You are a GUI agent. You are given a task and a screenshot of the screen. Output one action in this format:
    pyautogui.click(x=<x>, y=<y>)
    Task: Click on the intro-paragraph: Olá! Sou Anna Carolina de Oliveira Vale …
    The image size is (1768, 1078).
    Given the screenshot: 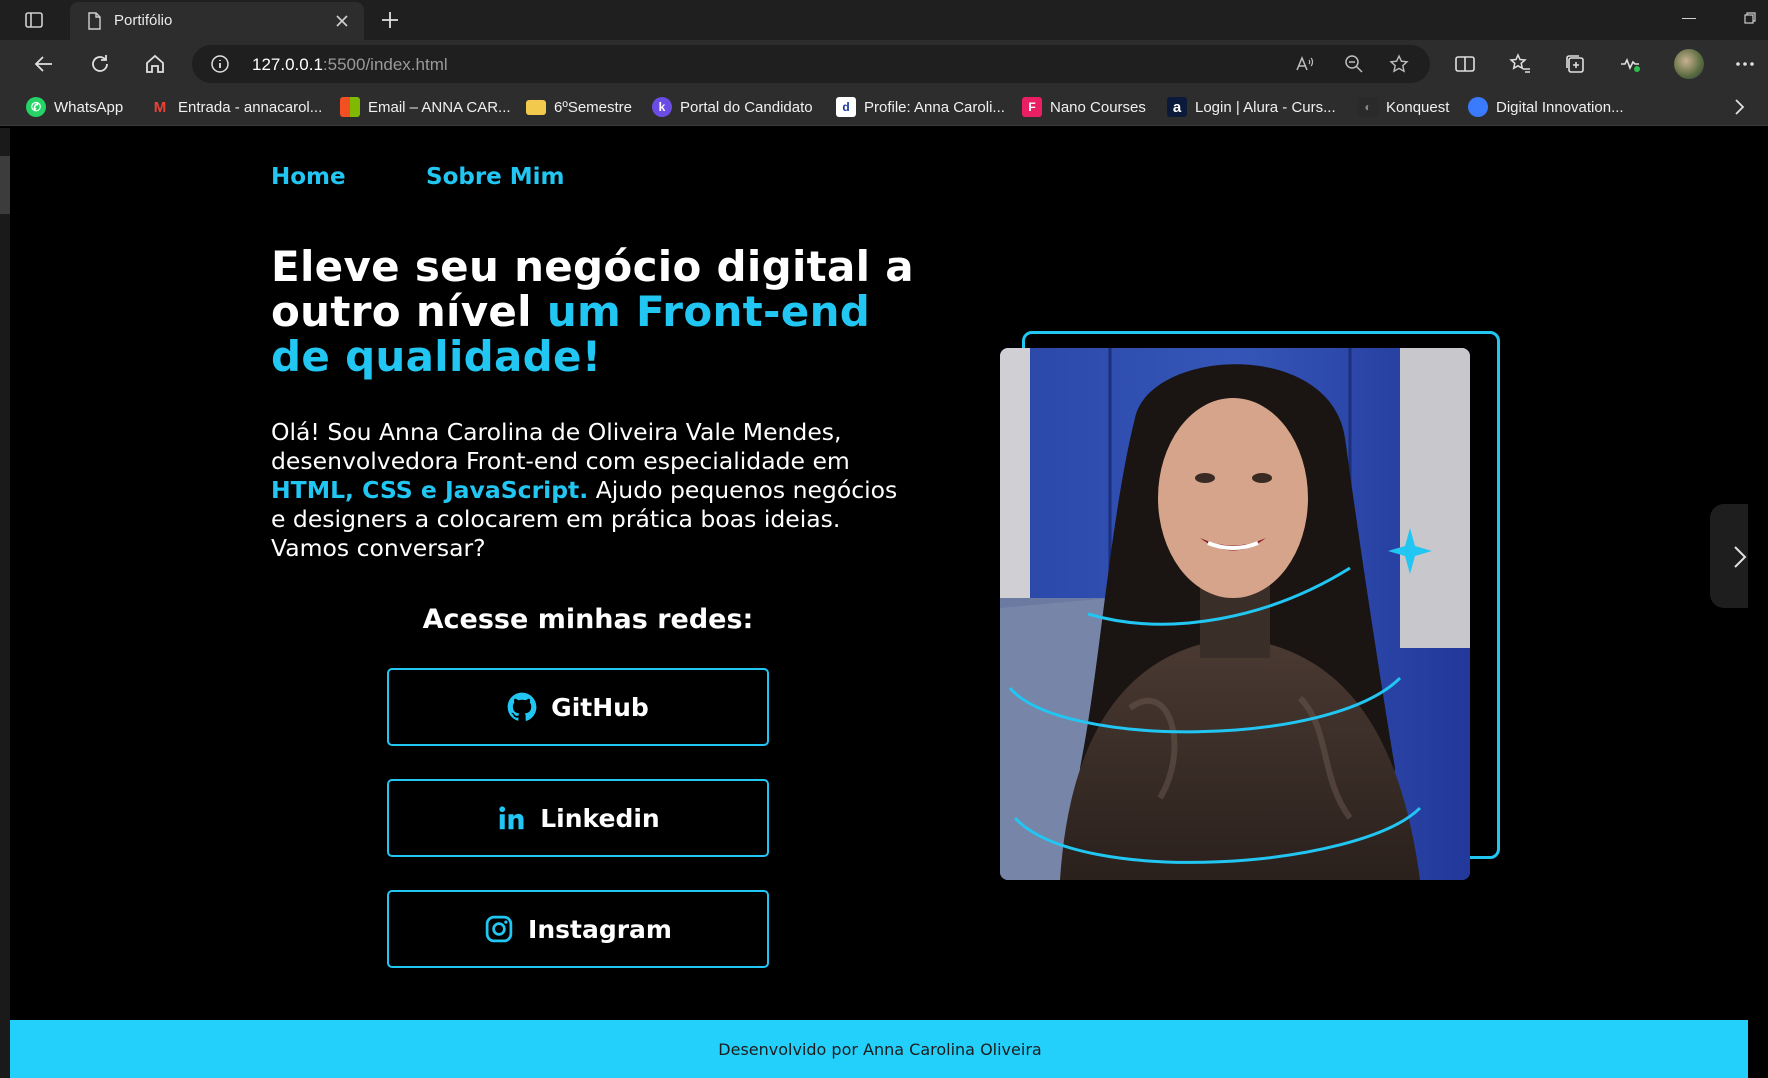 What is the action you would take?
    pyautogui.click(x=584, y=490)
    